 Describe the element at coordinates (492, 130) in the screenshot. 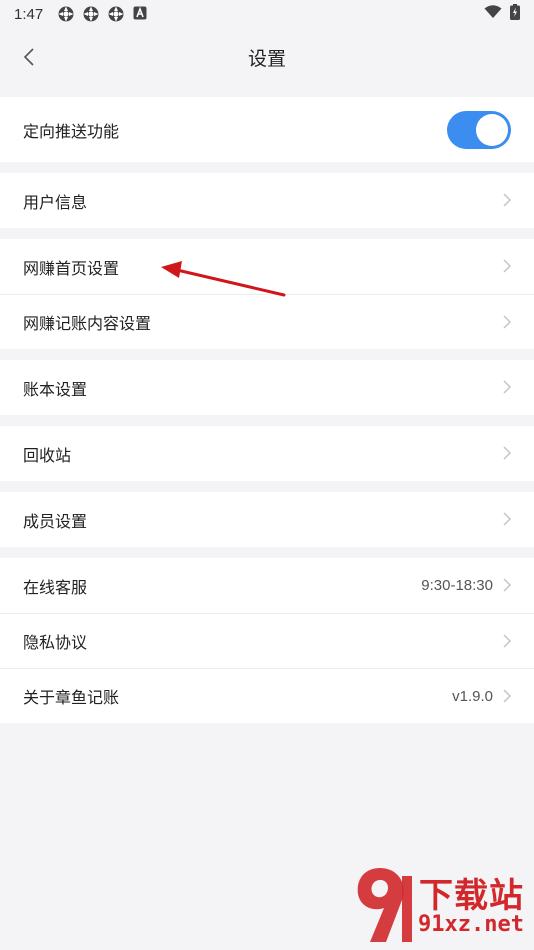

I see `toggle-knob` at that location.